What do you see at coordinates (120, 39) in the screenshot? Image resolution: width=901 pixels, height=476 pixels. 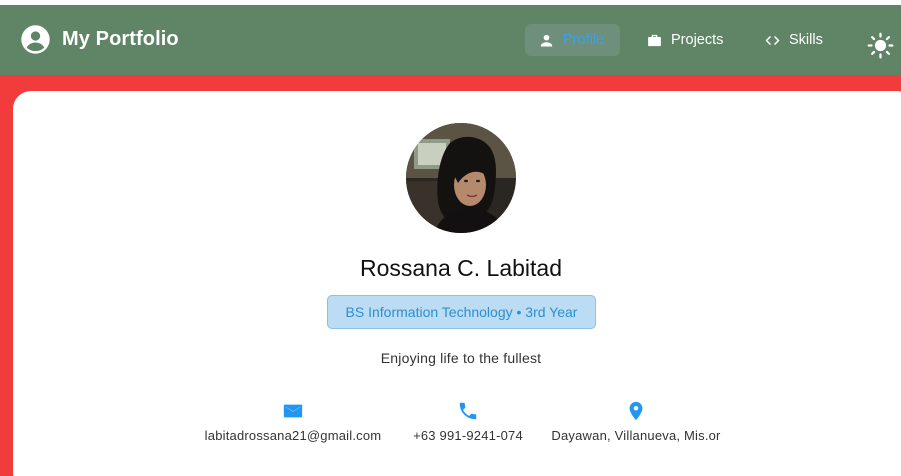 I see `app-title: My Portfolio` at bounding box center [120, 39].